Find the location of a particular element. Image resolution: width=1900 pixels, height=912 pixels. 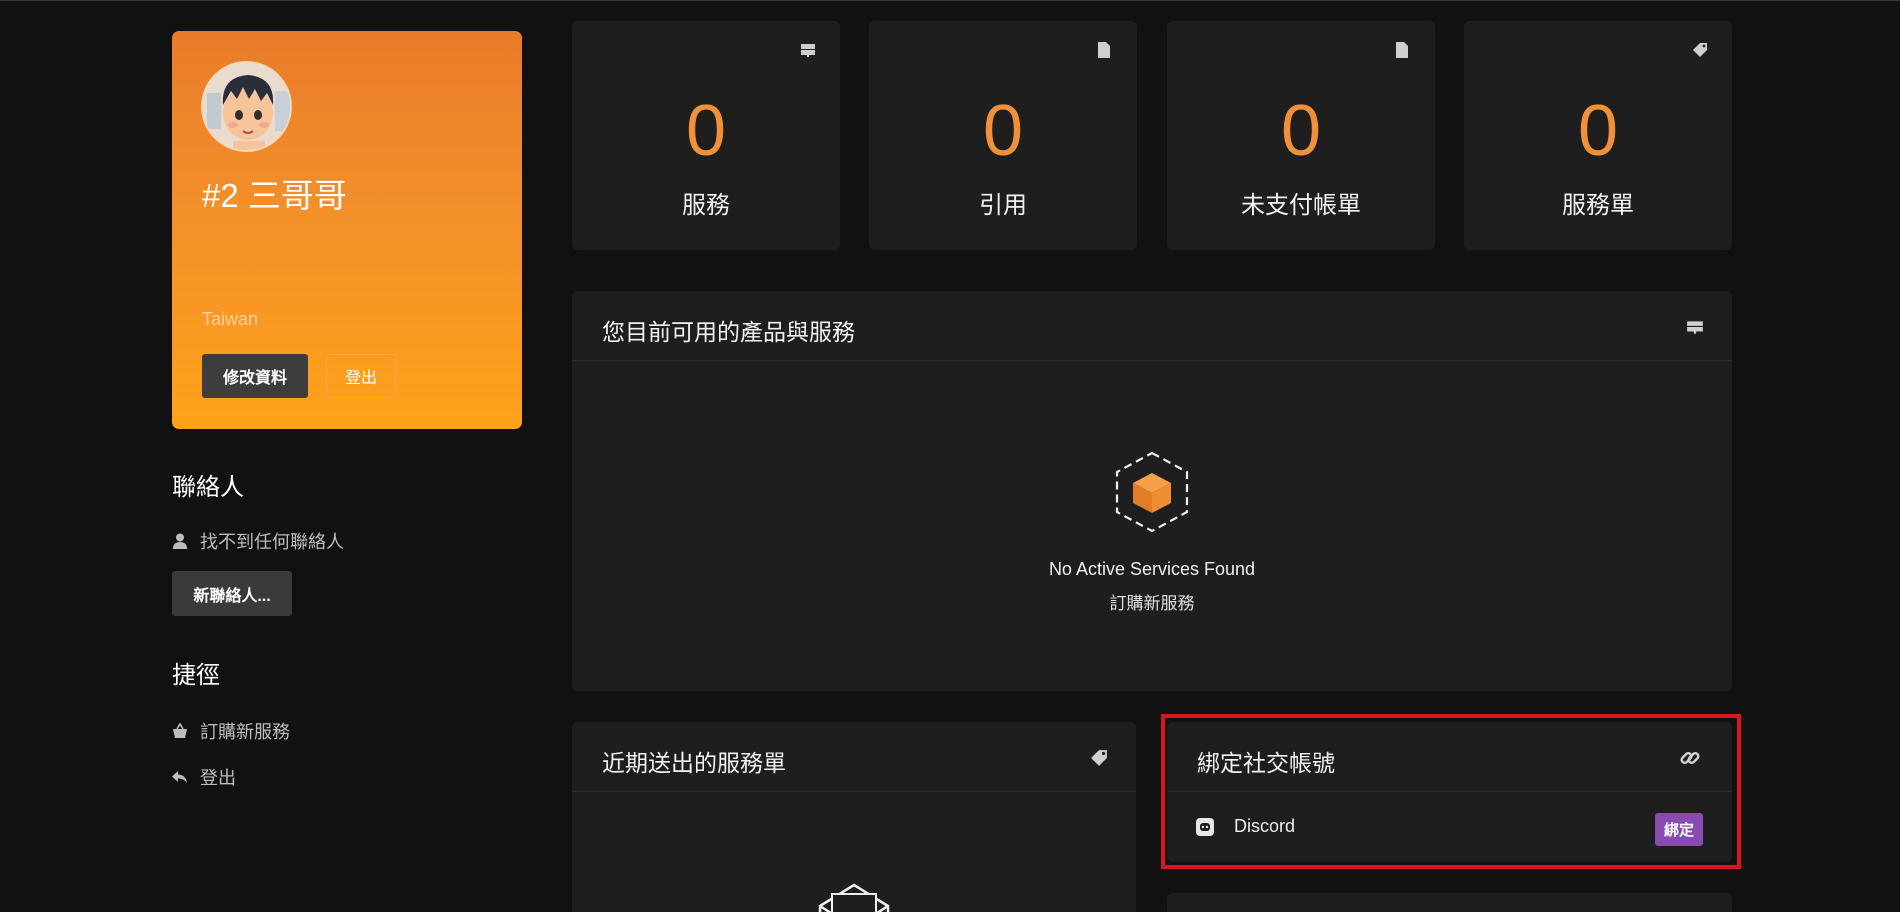

no-services-message: No Active Services Found is located at coordinates (1152, 569).